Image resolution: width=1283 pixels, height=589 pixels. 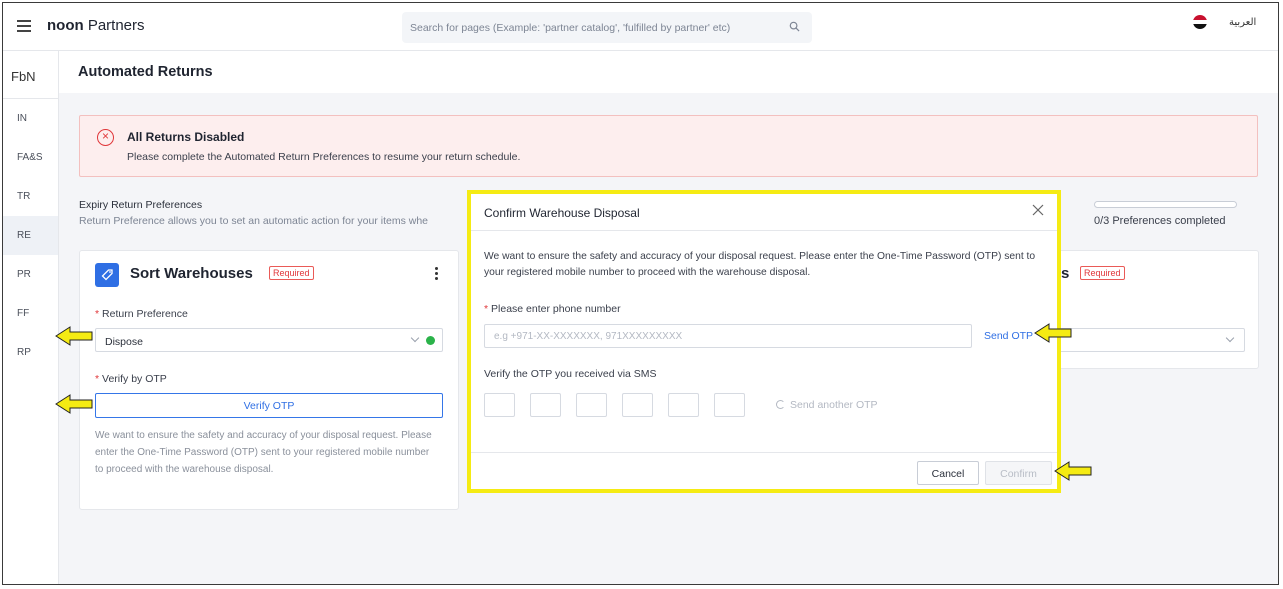 What do you see at coordinates (562, 213) in the screenshot?
I see `modal-title: Confirm Warehouse Disposal` at bounding box center [562, 213].